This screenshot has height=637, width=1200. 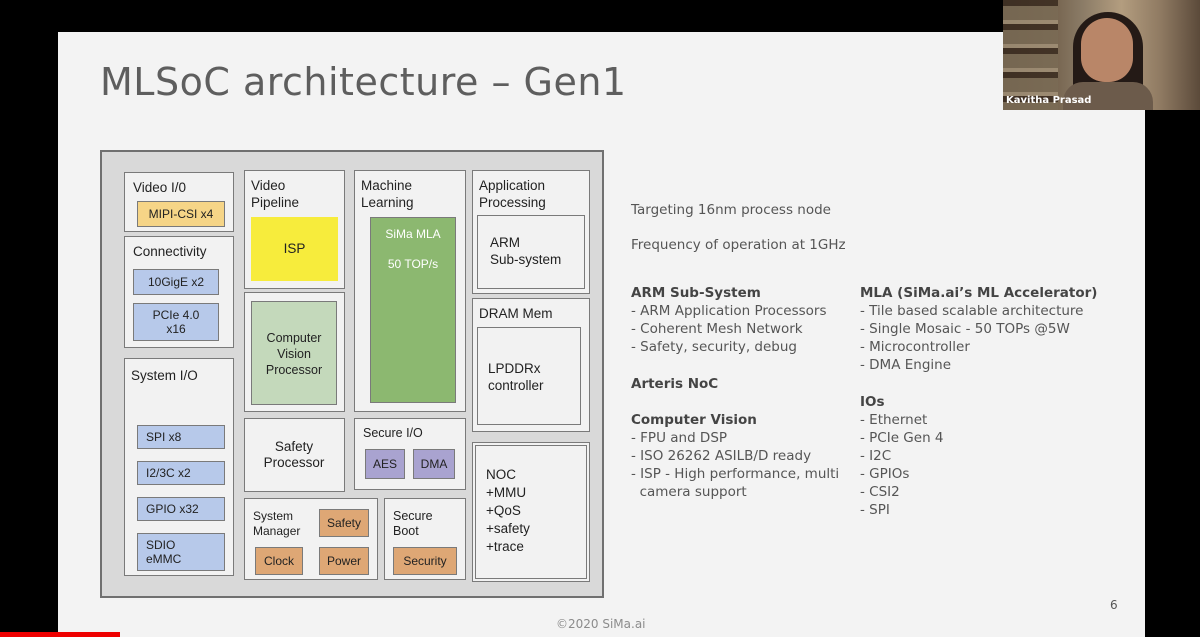 What do you see at coordinates (275, 194) in the screenshot?
I see `video-pipeline-label: Video Pipeline` at bounding box center [275, 194].